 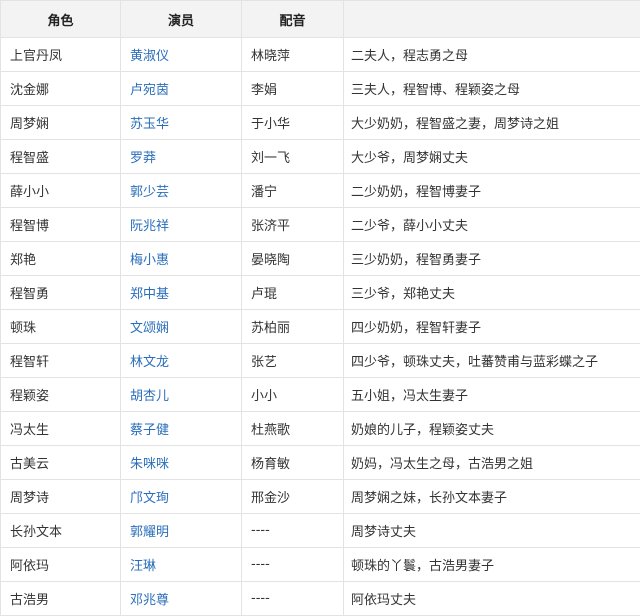 What do you see at coordinates (293, 293) in the screenshot?
I see `cell-voice: 卢琨` at bounding box center [293, 293].